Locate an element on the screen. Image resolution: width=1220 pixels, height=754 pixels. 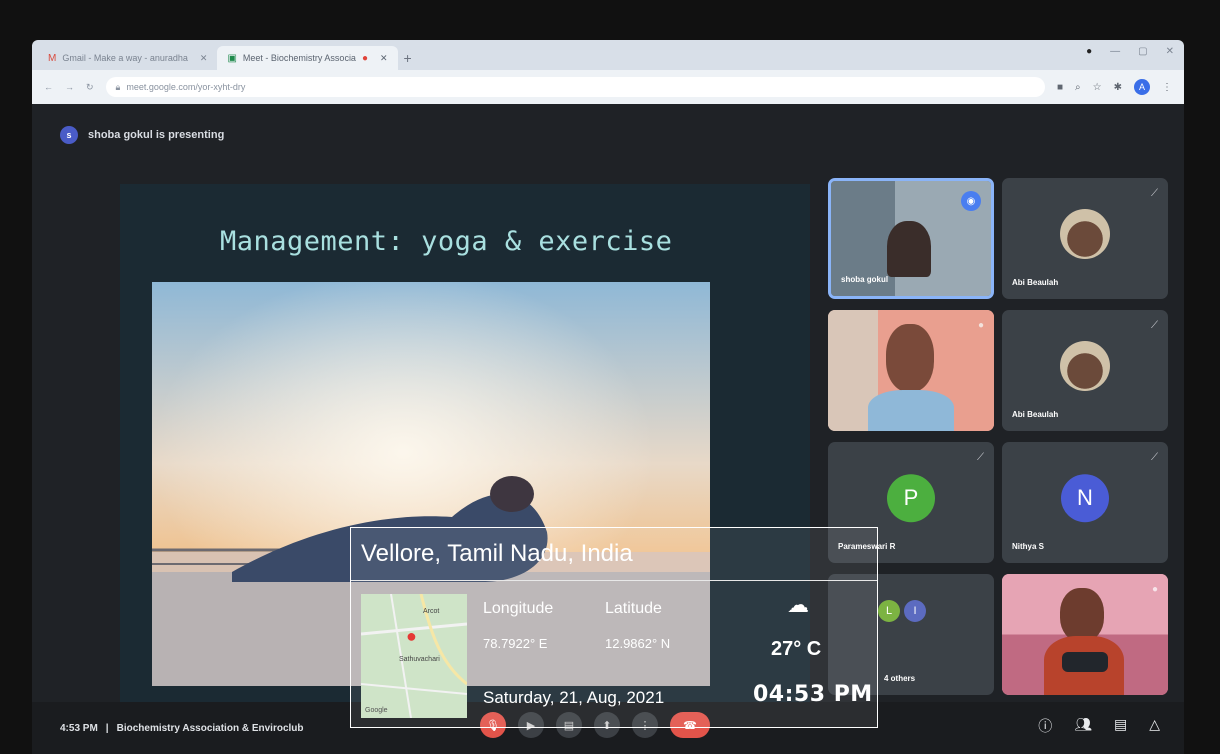
temperature: 27° C is located at coordinates (796, 649).